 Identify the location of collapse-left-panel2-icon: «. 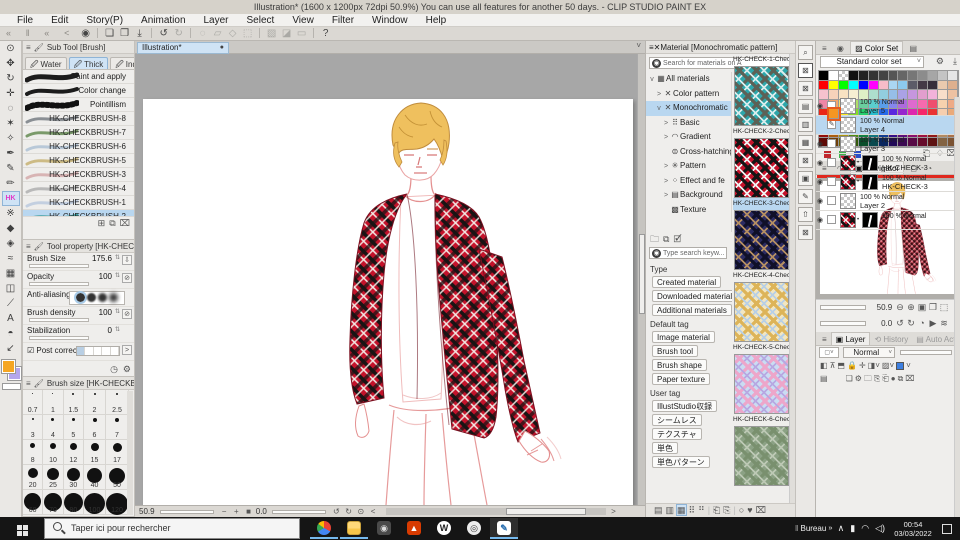
(46, 33).